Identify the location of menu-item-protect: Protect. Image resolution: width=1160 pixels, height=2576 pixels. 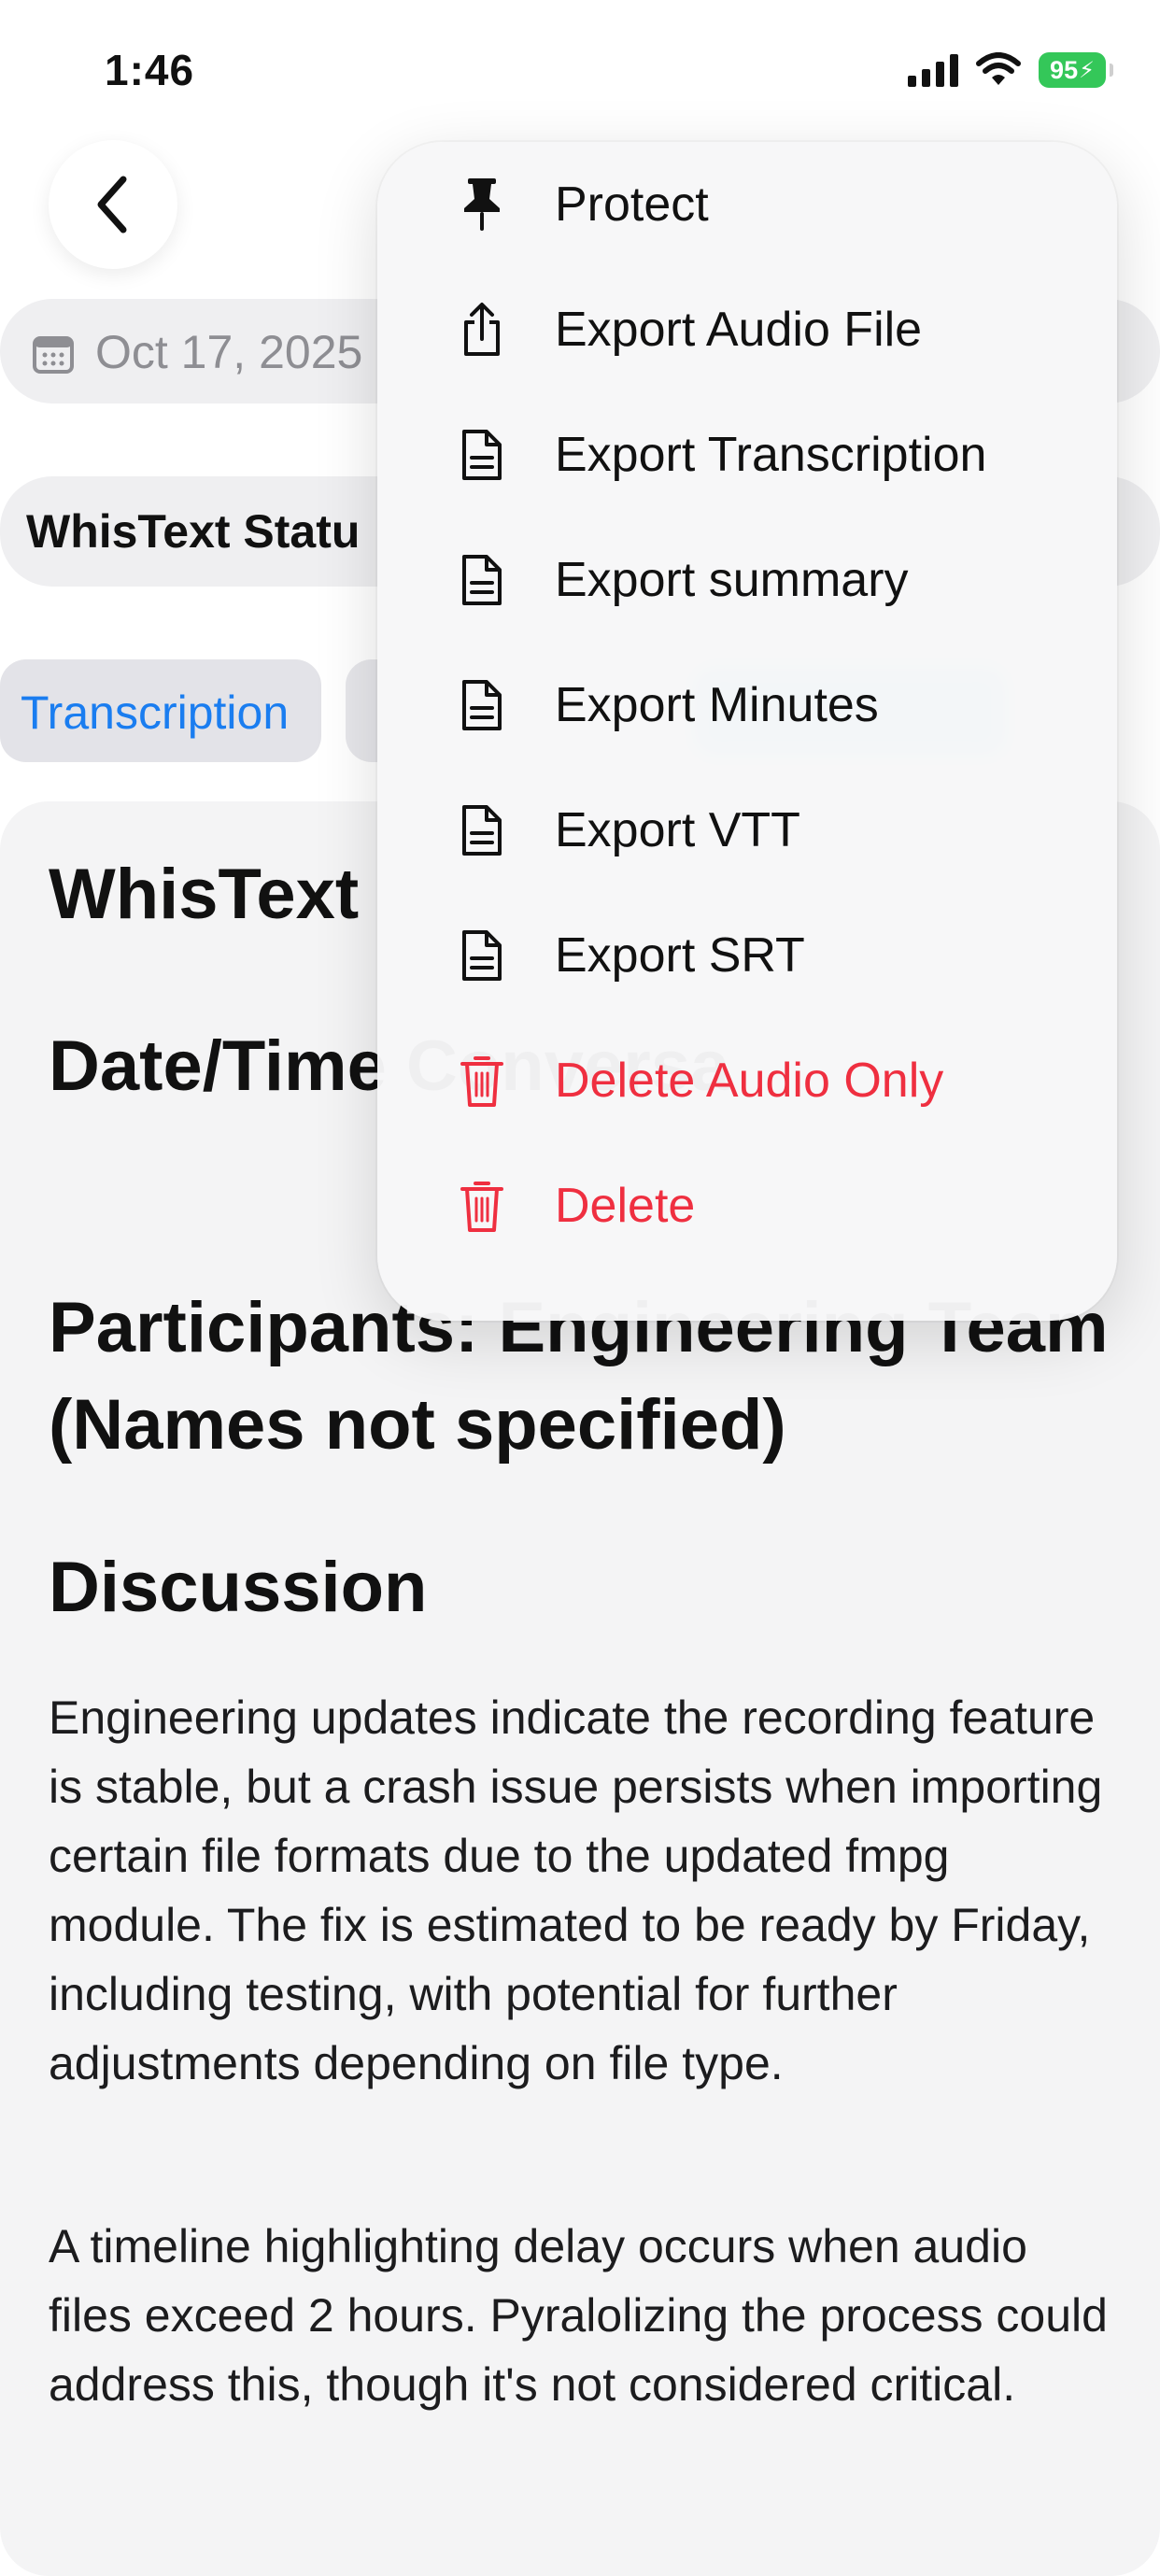
(747, 204).